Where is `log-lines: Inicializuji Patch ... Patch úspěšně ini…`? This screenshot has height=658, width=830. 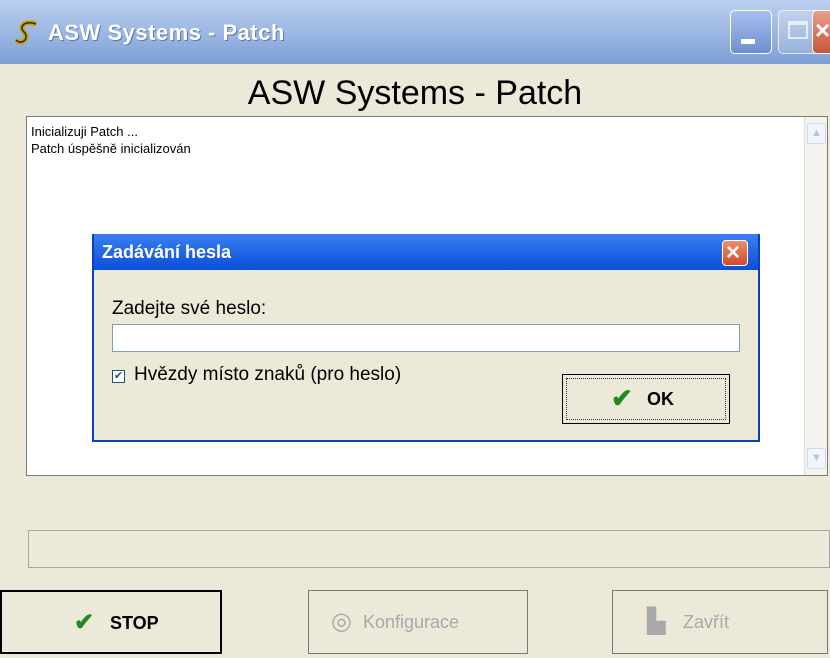
log-lines: Inicializuji Patch ... Patch úspěšně ini… is located at coordinates (111, 140).